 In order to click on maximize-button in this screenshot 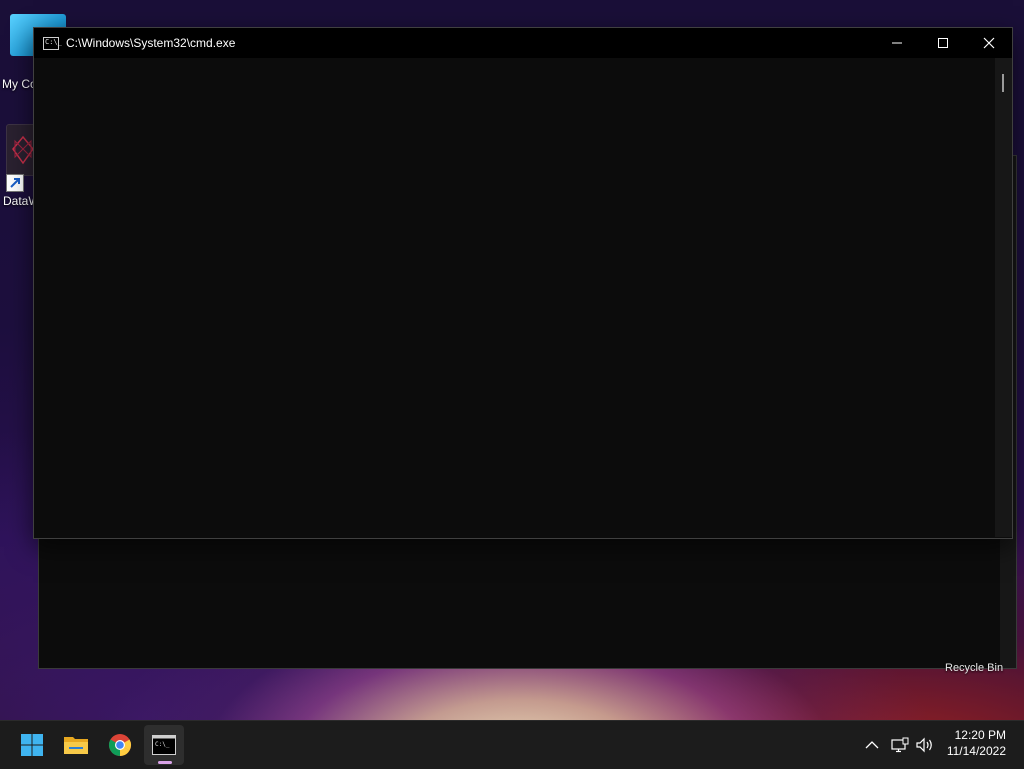, I will do `click(943, 43)`.